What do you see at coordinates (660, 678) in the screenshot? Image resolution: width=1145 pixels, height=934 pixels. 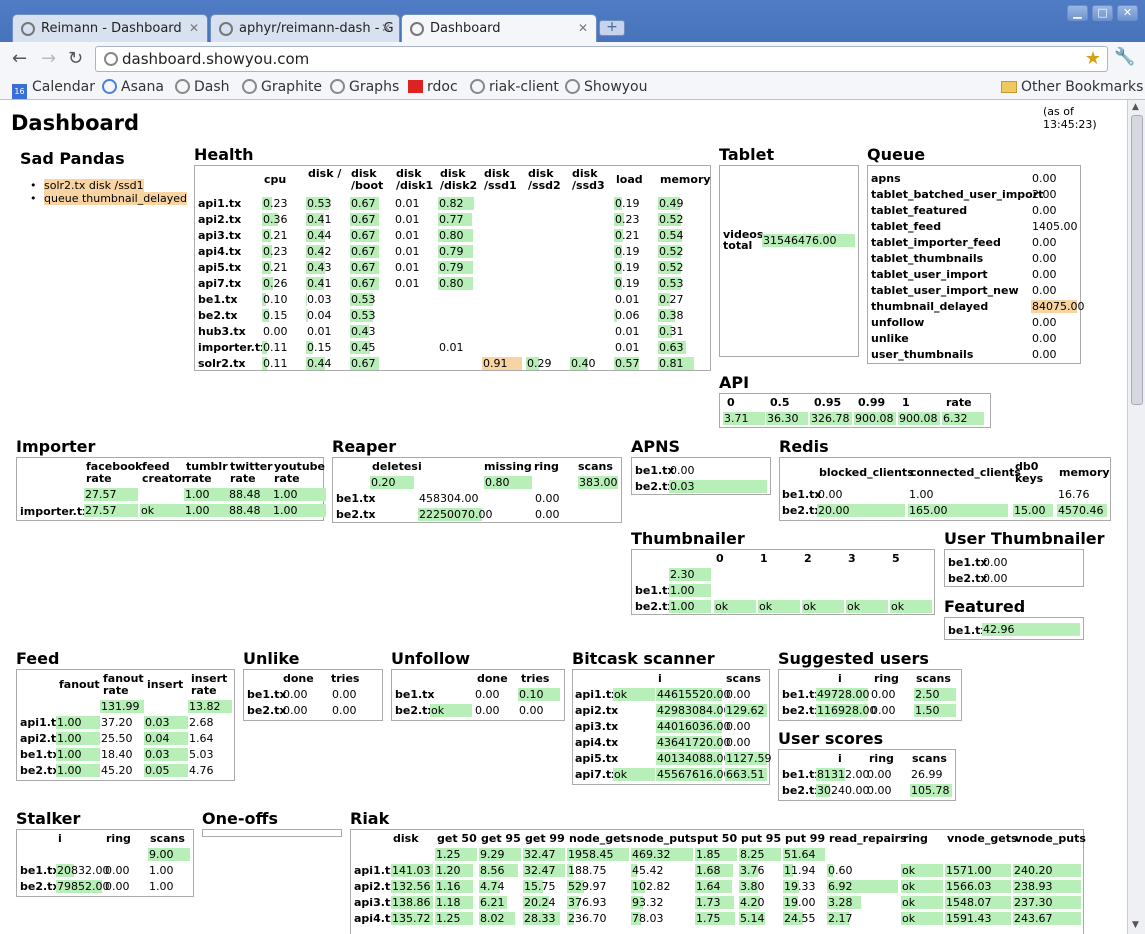 I see `column-header: i` at bounding box center [660, 678].